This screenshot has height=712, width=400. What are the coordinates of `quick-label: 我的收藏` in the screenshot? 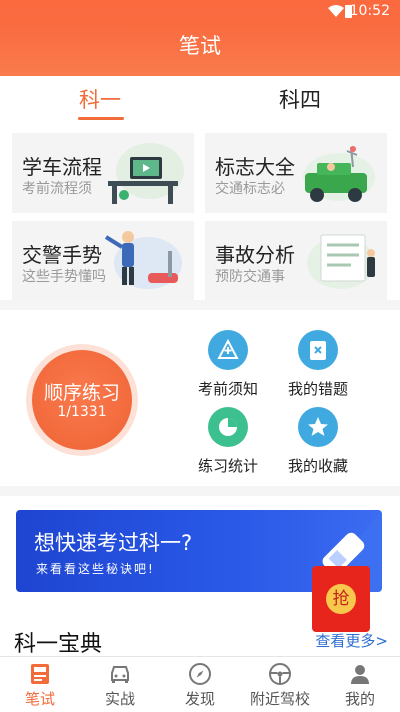 It's located at (317, 466).